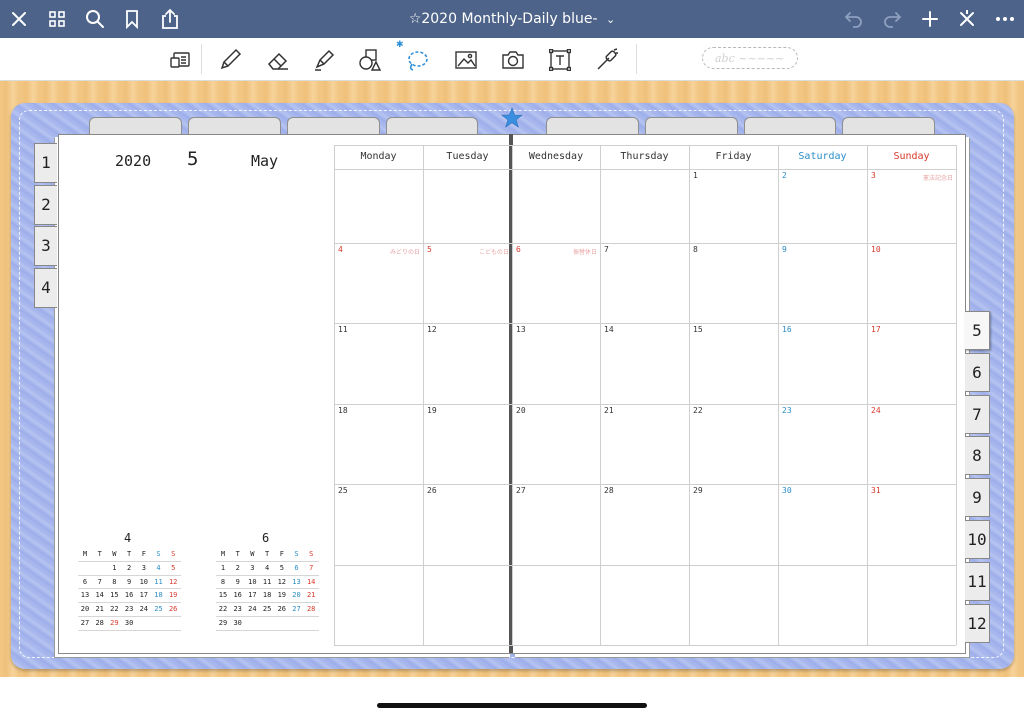 This screenshot has width=1024, height=715. I want to click on month-tab-12: 12, so click(977, 623).